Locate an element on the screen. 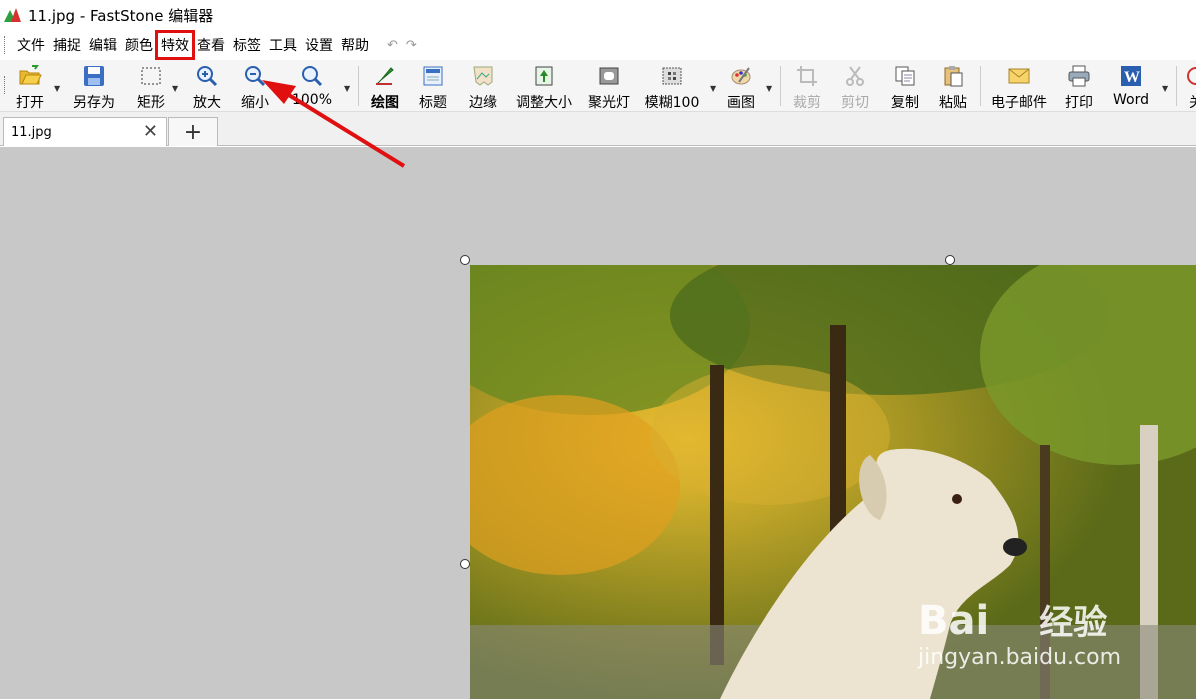 This screenshot has width=1196, height=699. spotlight-button: 聚光灯 is located at coordinates (609, 86).